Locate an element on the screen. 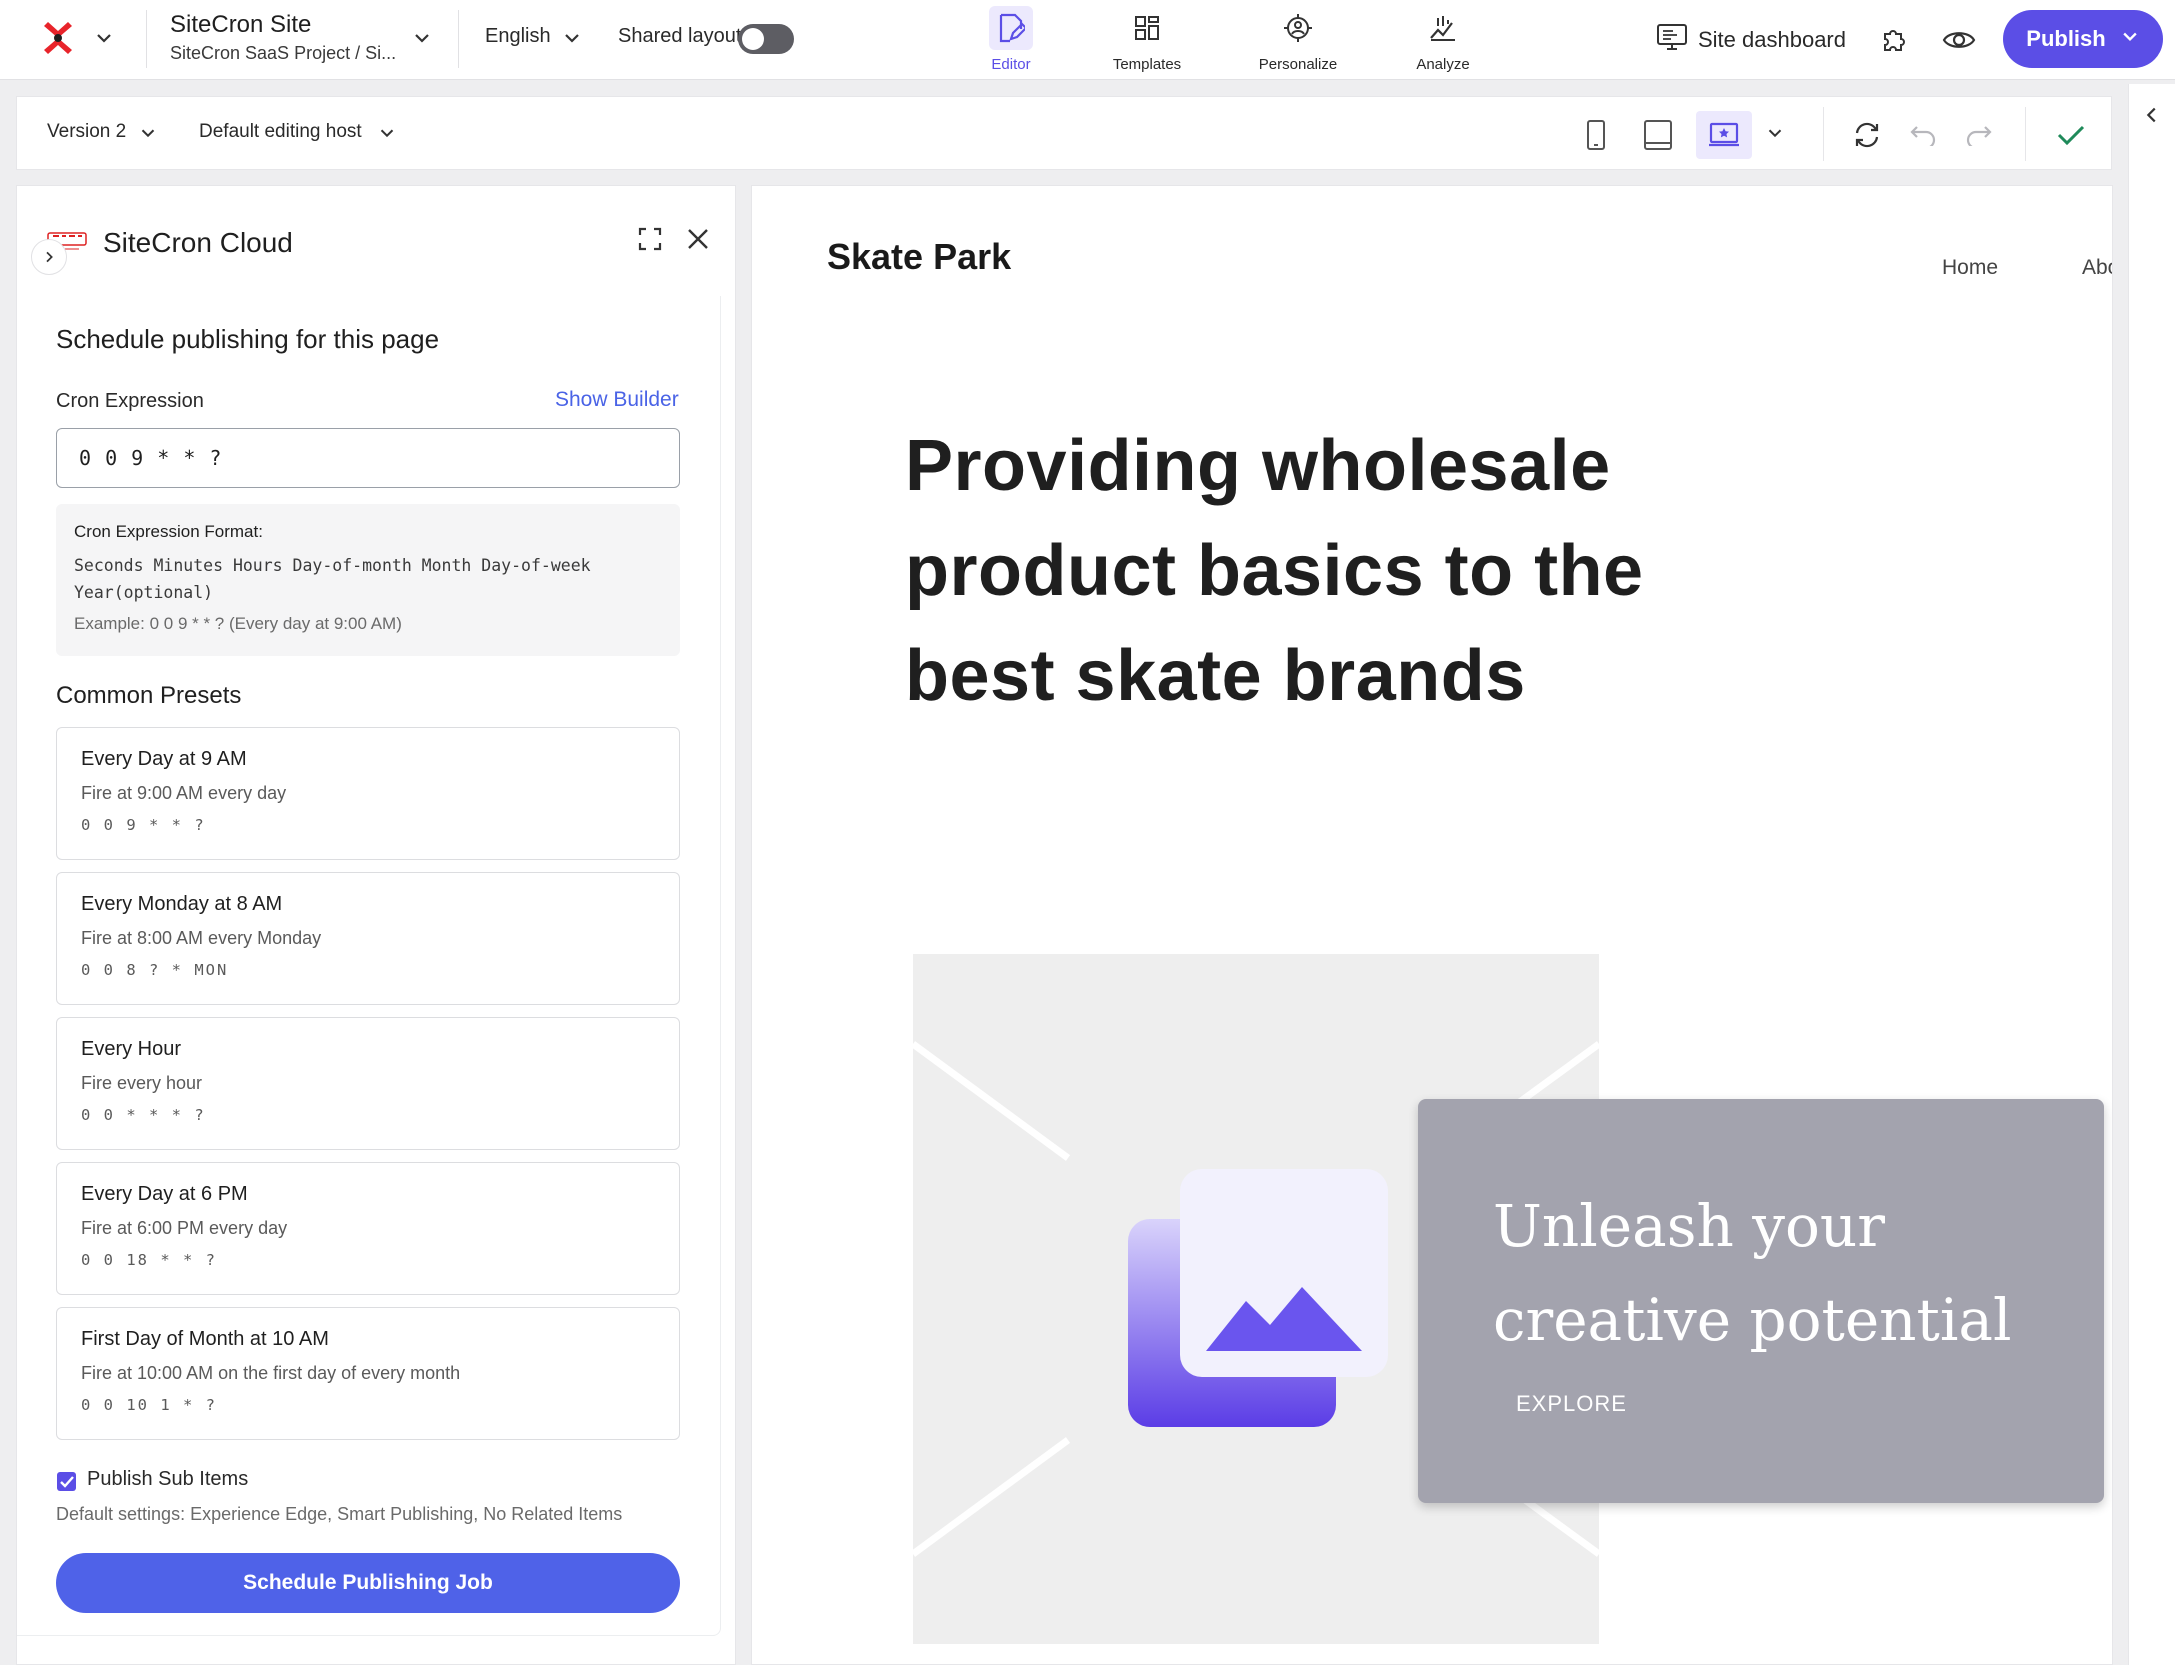 The height and width of the screenshot is (1665, 2175). tablet-device-icon is located at coordinates (1658, 135).